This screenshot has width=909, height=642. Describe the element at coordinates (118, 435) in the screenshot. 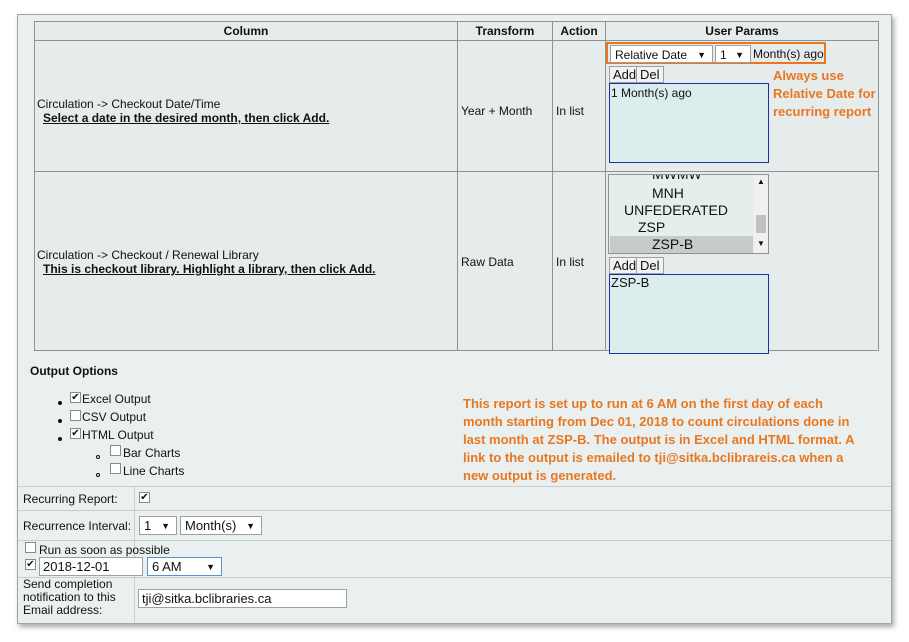

I see `html-output-label: HTML Output` at that location.